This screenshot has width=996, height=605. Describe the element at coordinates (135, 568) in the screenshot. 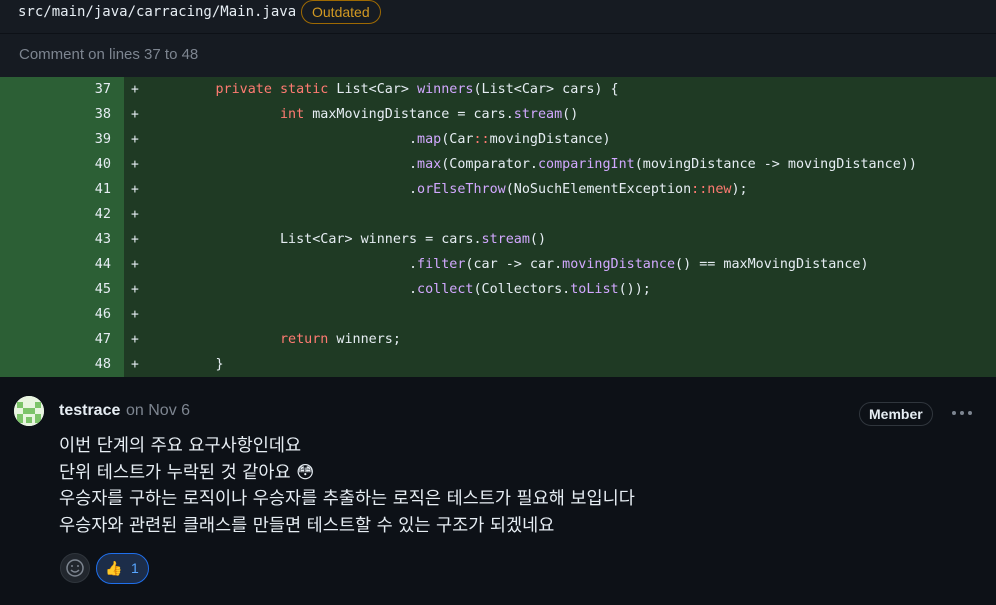

I see `reaction-count: 1` at that location.